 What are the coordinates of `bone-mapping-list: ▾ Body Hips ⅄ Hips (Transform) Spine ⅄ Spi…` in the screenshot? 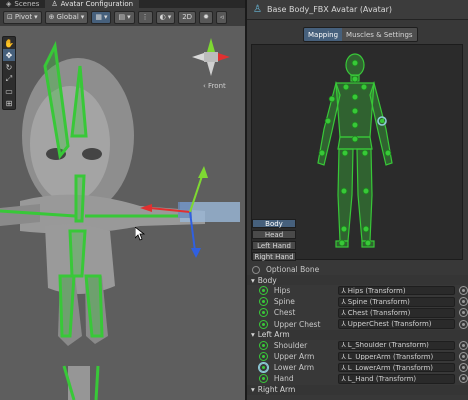 It's located at (357, 335).